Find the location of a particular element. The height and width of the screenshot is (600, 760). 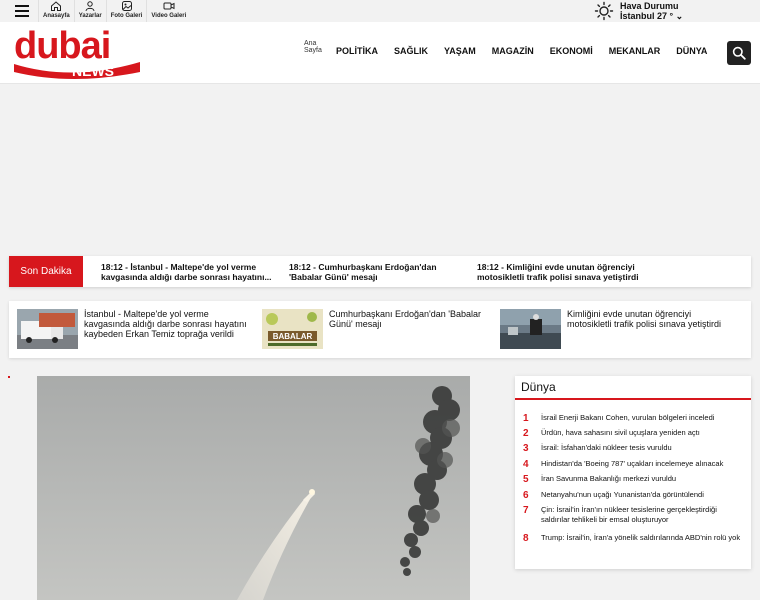

quick-nav-authors: Yazarlar is located at coordinates (89, 11).